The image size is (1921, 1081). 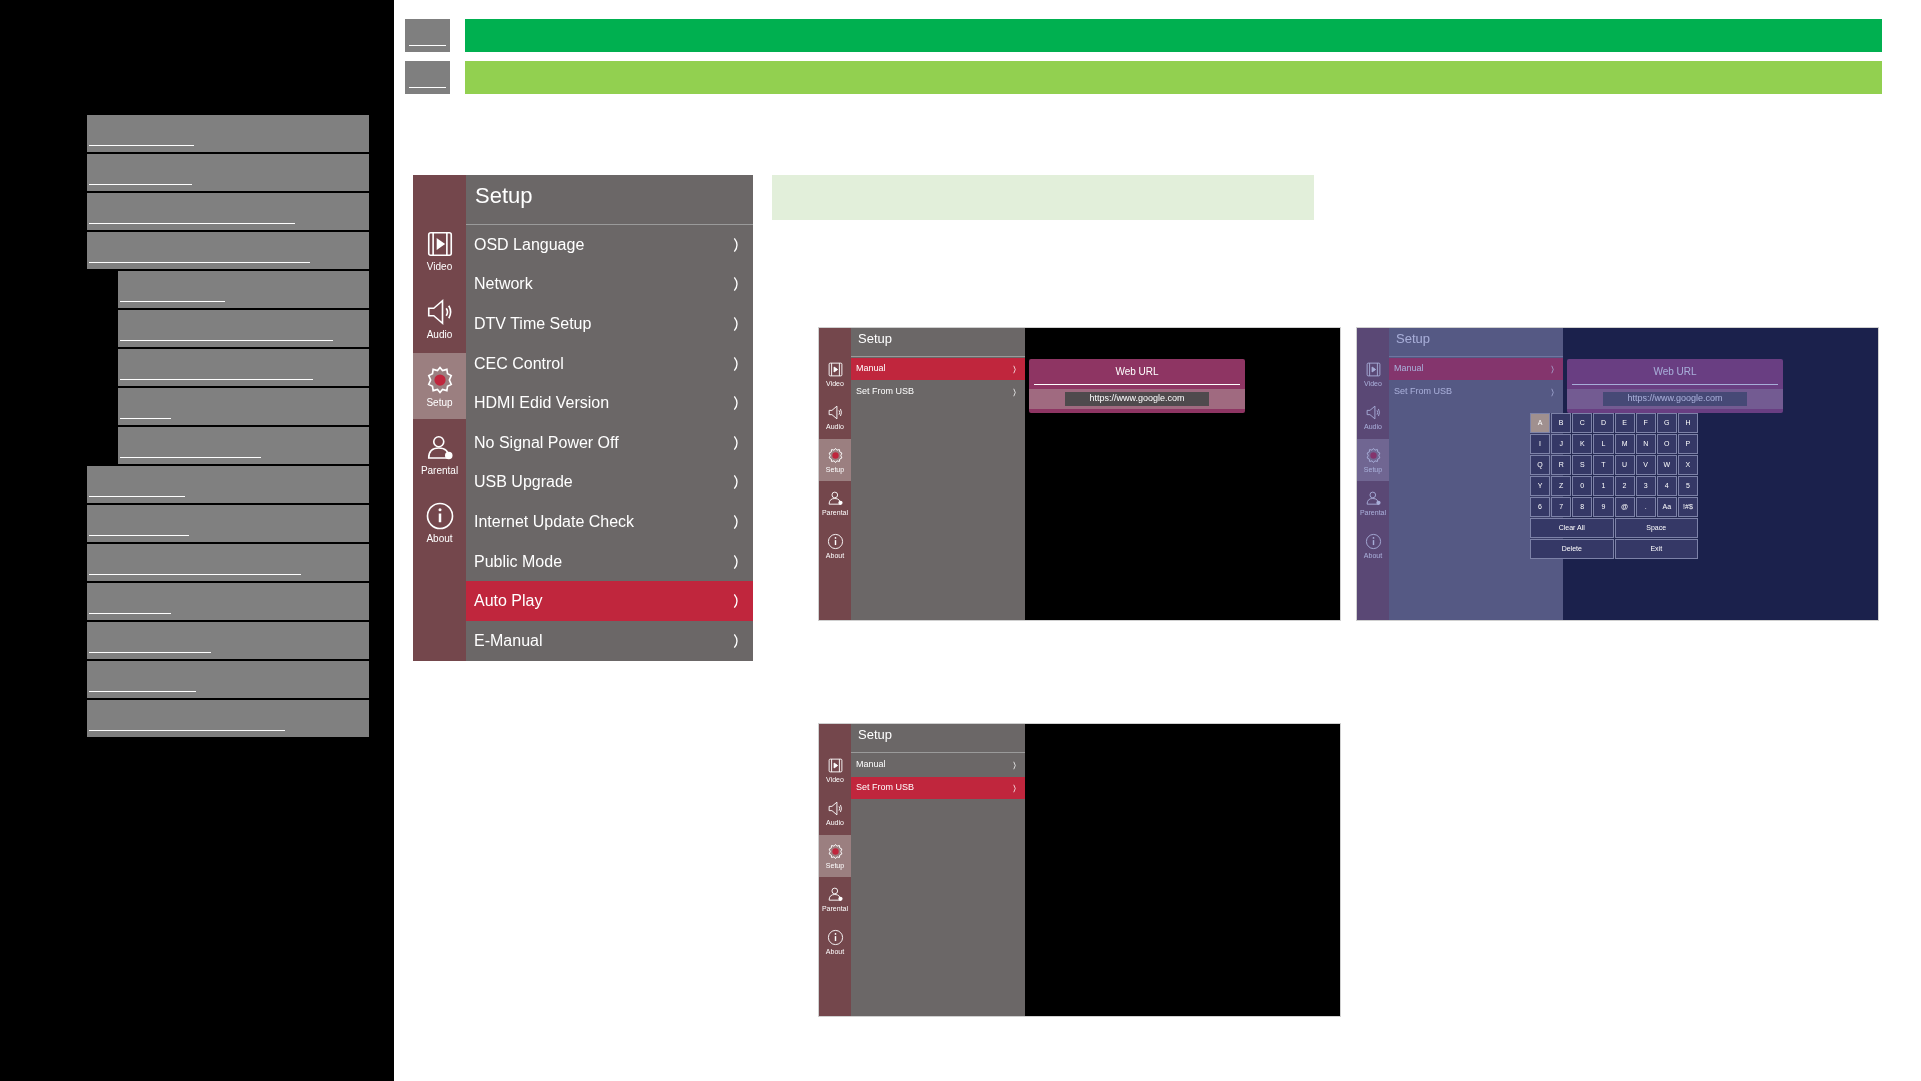 I want to click on rail-tab: Audio, so click(x=439, y=318).